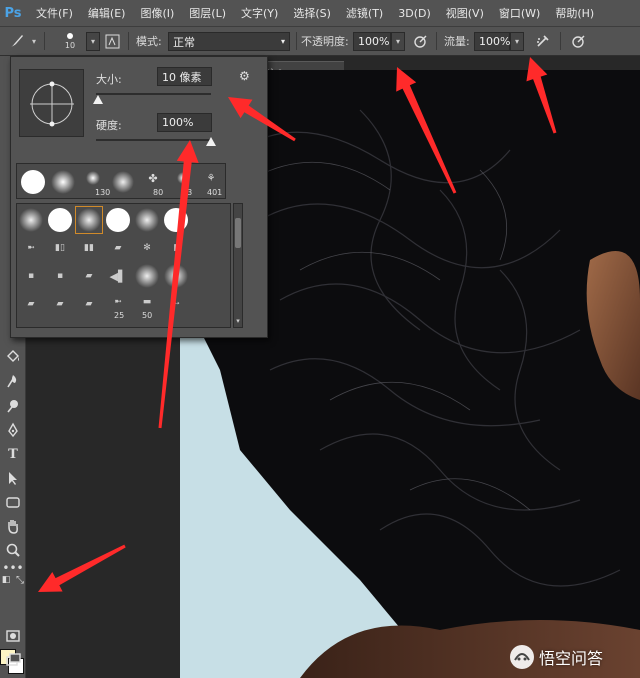 The height and width of the screenshot is (678, 640). I want to click on hand-tool-icon, so click(13, 526).